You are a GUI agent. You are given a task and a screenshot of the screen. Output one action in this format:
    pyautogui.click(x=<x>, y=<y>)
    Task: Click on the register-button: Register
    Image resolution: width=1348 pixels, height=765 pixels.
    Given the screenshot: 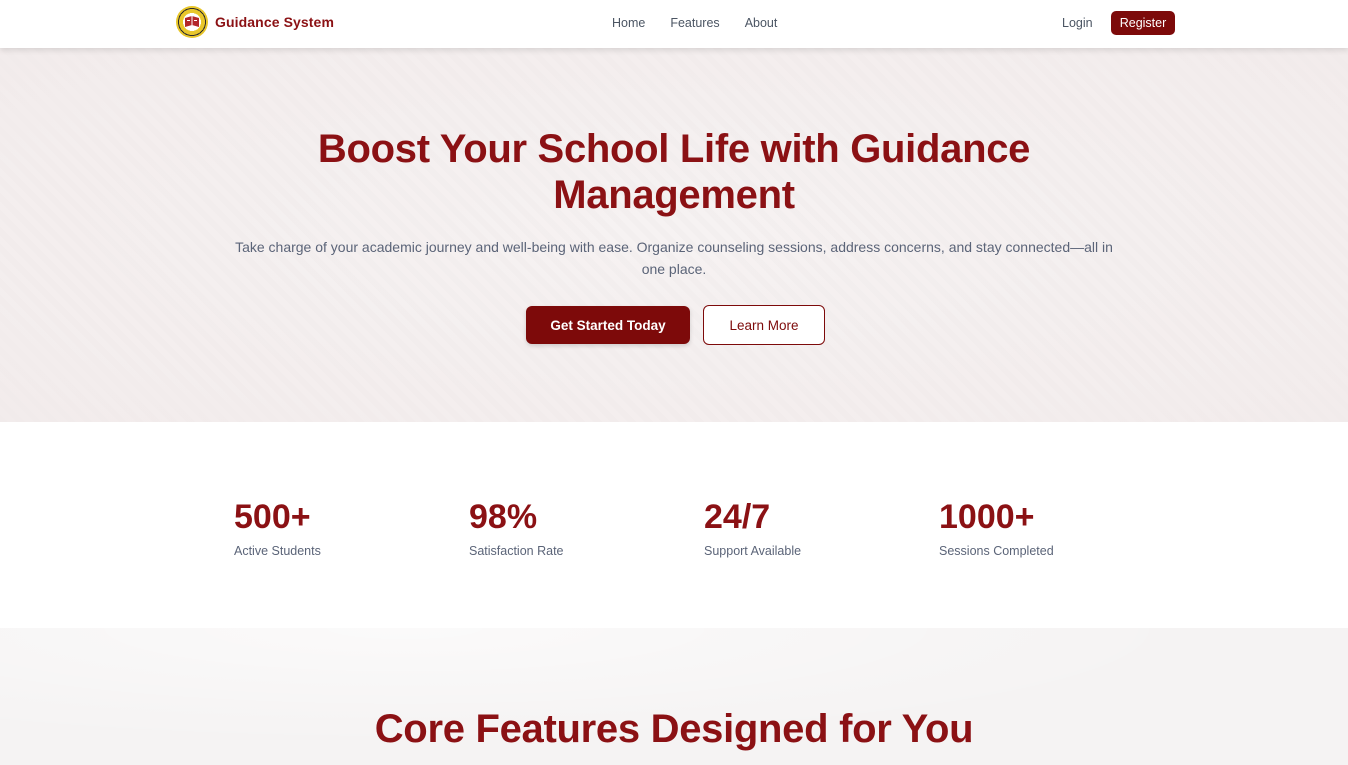 What is the action you would take?
    pyautogui.click(x=1143, y=23)
    